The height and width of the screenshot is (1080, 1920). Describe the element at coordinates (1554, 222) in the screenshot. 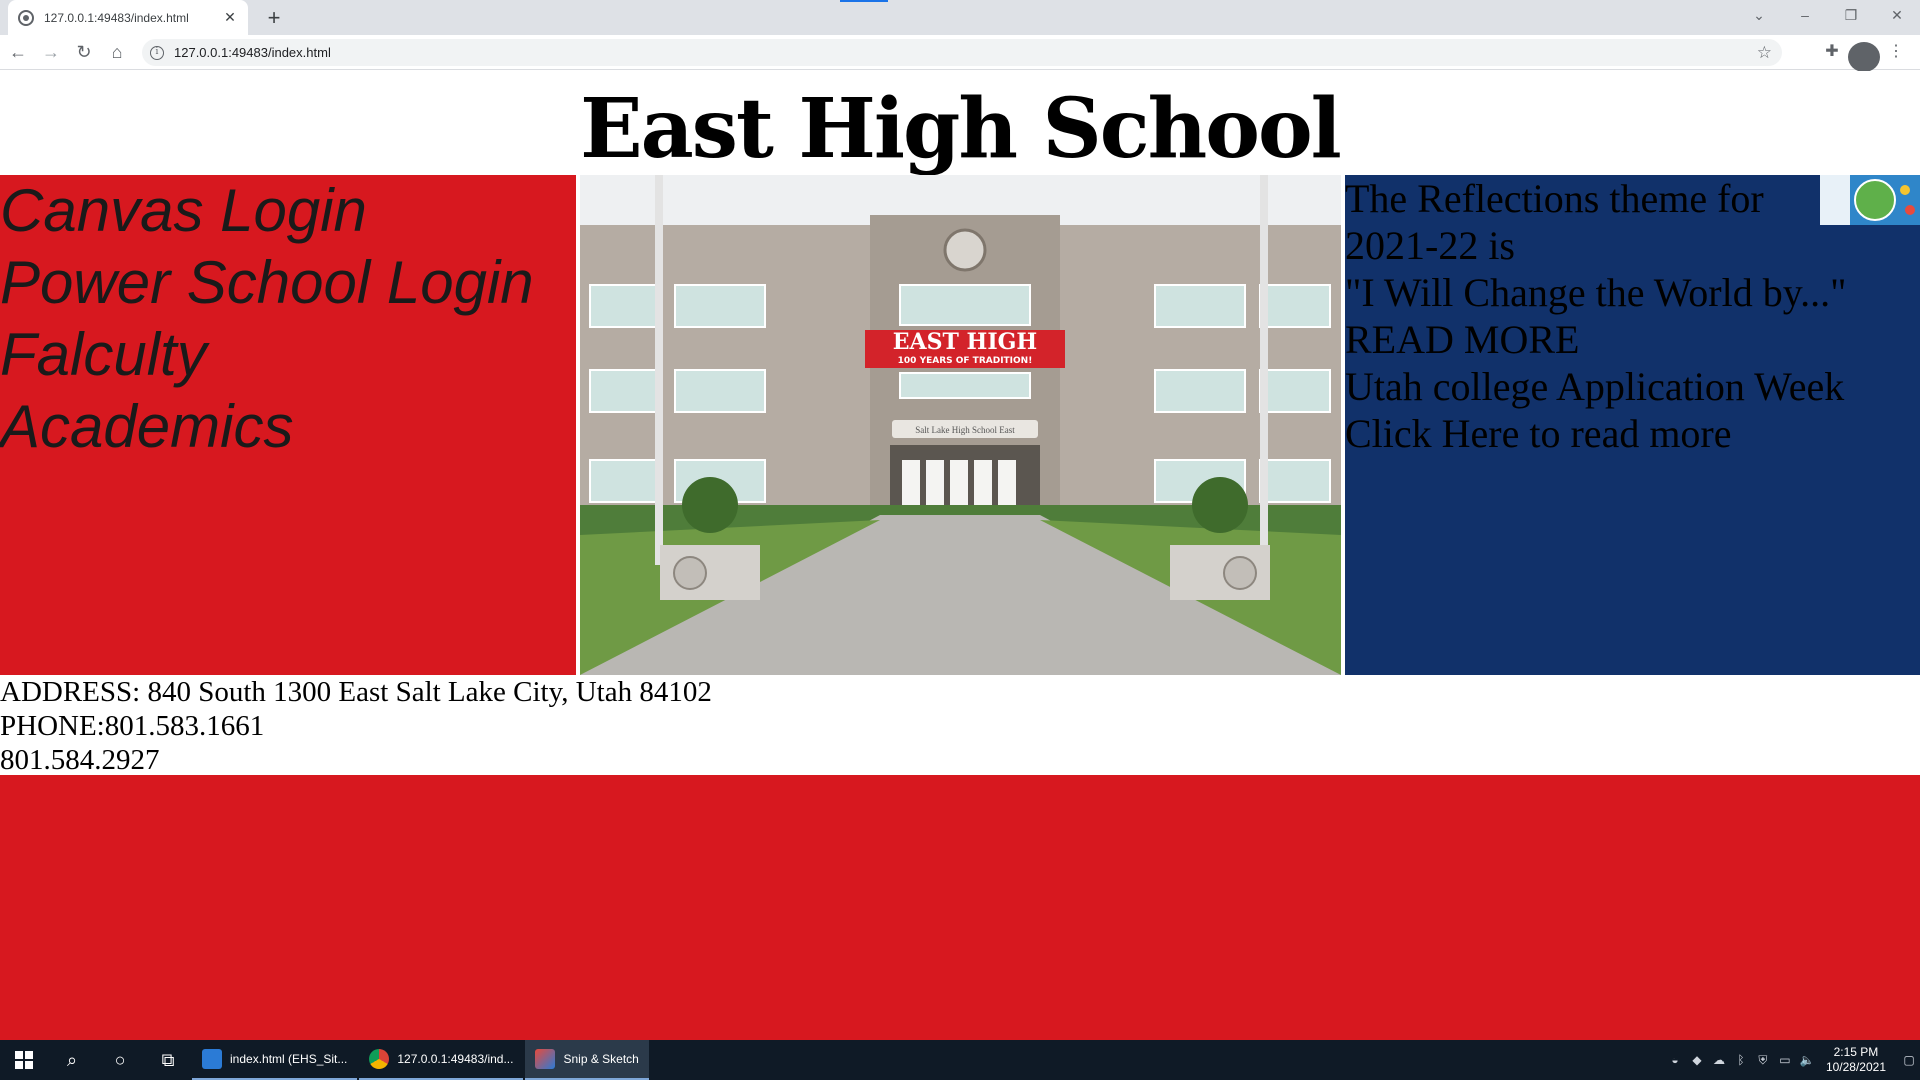

I see `reflections-theme-text: The Reflections theme for 2021-22 is` at that location.